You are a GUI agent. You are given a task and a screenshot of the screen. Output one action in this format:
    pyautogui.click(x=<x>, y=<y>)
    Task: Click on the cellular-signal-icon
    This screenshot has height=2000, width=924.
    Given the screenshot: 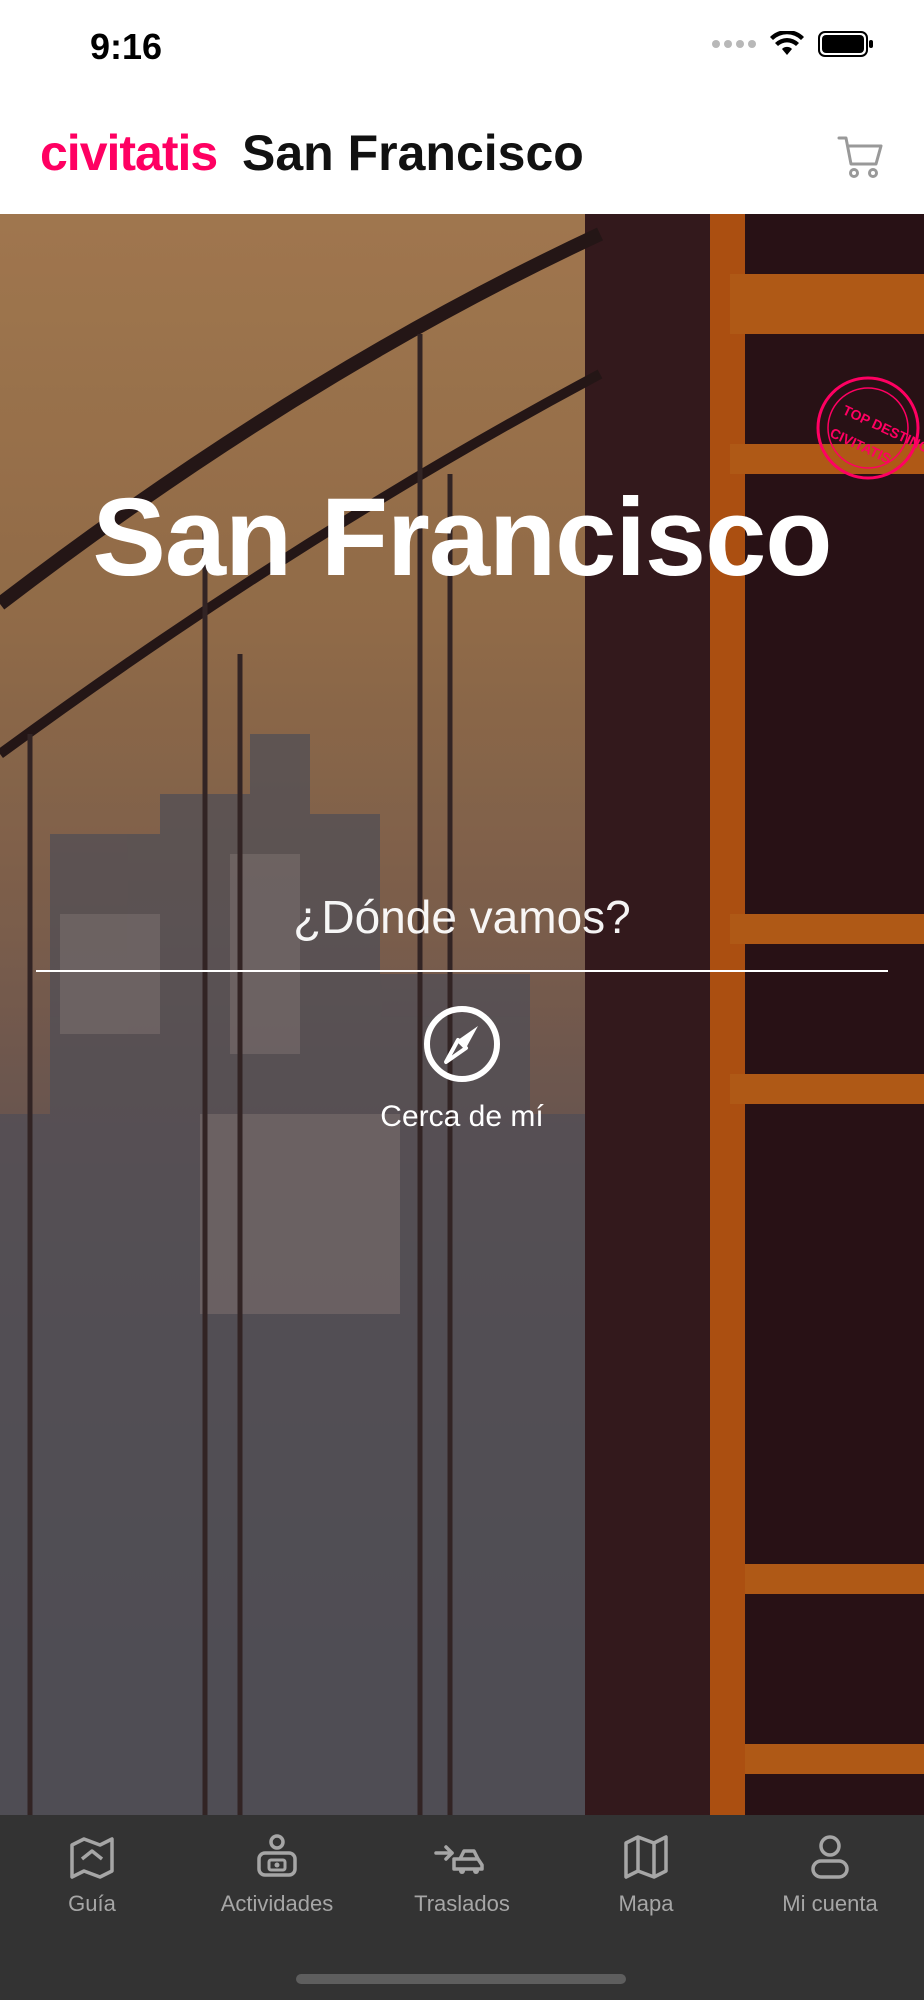 What is the action you would take?
    pyautogui.click(x=734, y=44)
    